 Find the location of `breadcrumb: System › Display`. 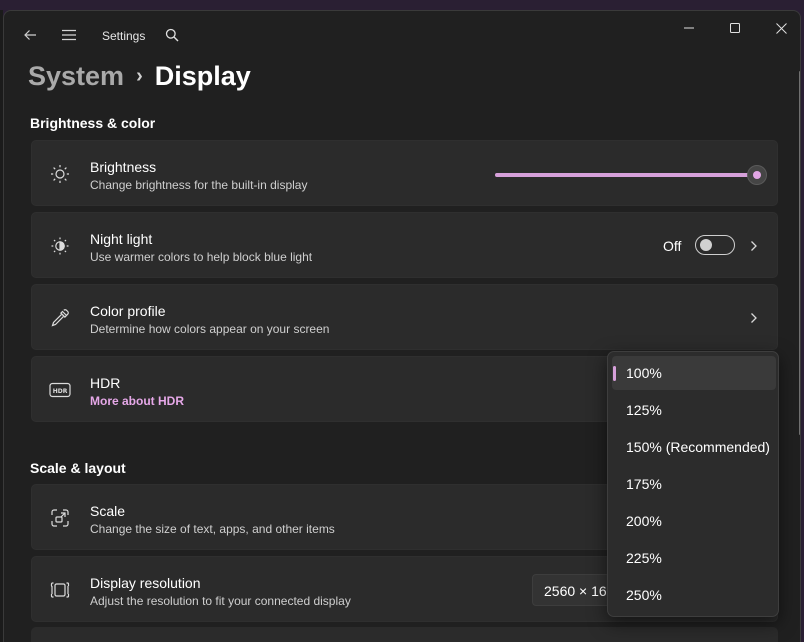

breadcrumb: System › Display is located at coordinates (139, 76).